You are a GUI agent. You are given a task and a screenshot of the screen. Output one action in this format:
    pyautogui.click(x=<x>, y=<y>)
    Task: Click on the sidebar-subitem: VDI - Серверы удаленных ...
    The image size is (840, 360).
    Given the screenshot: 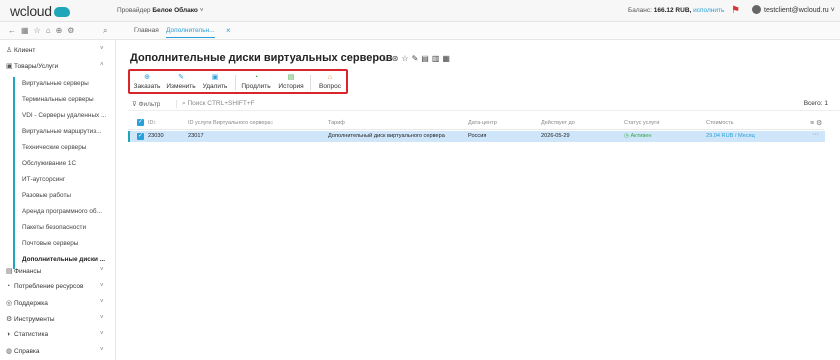 What is the action you would take?
    pyautogui.click(x=60, y=117)
    